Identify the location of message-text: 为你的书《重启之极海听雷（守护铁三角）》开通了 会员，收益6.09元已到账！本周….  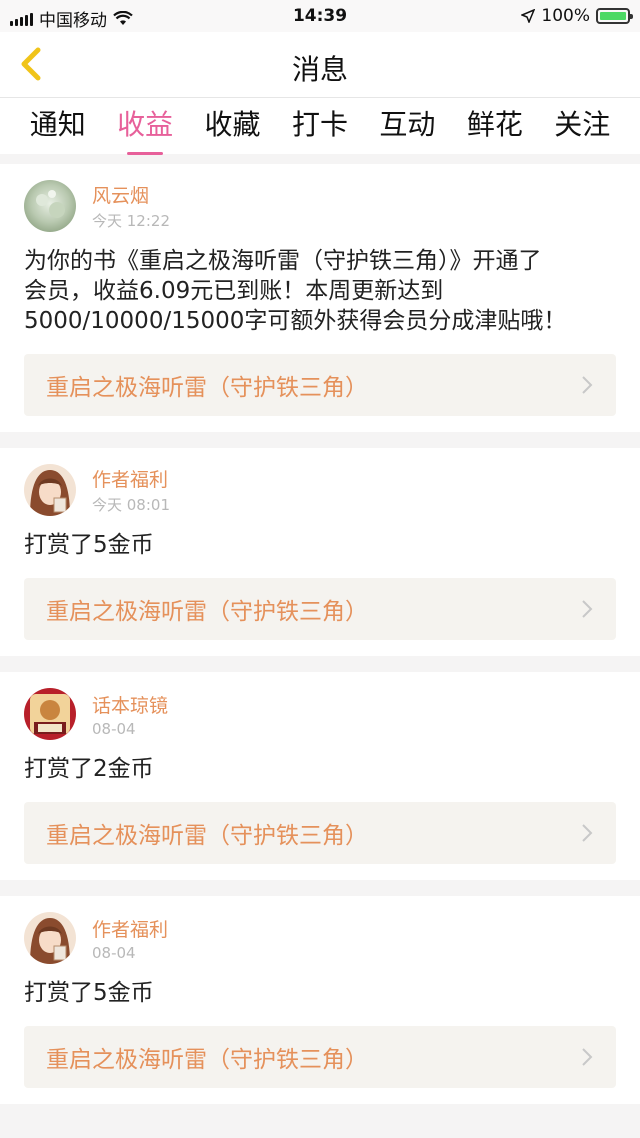
(320, 291).